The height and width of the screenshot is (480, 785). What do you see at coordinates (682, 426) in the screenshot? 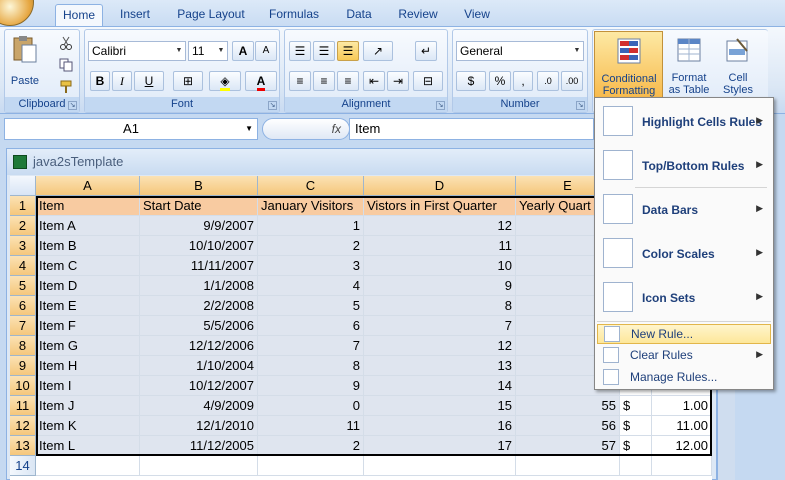
I see `table-cell: 11.00` at bounding box center [682, 426].